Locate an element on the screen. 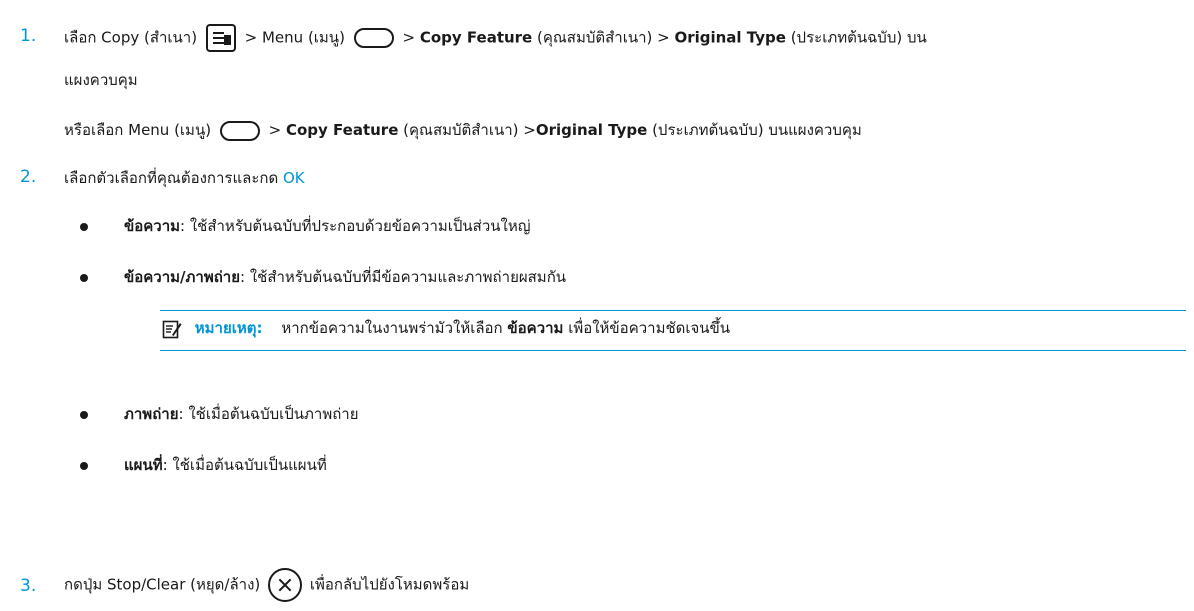  note-text-a: หากข้อความในงานพร่ามัวให้เลือก is located at coordinates (394, 328).